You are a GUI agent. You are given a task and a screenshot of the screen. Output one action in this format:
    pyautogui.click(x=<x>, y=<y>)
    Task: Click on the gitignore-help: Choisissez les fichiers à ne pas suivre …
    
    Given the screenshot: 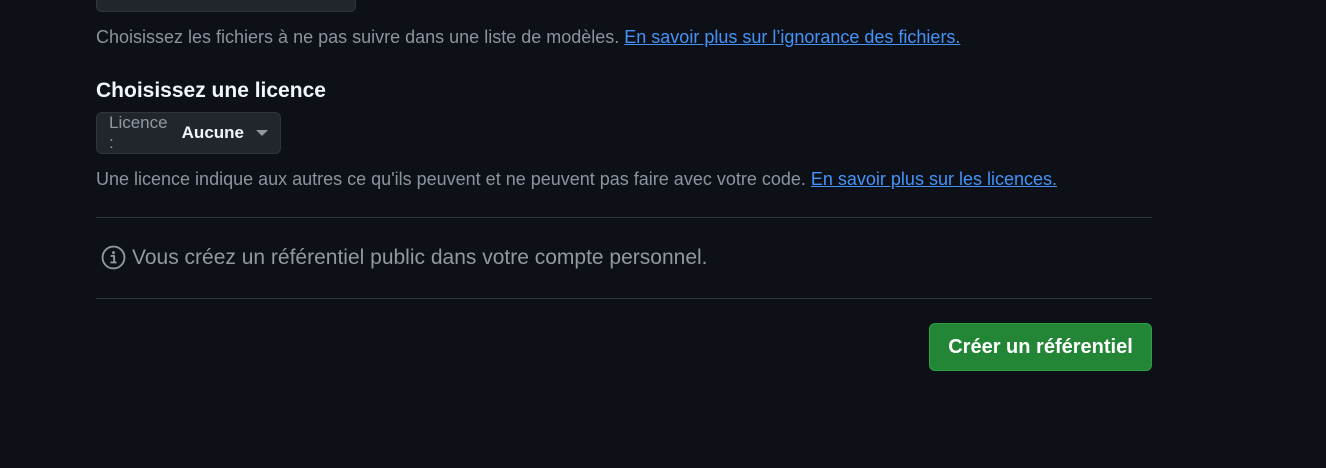 What is the action you would take?
    pyautogui.click(x=528, y=37)
    